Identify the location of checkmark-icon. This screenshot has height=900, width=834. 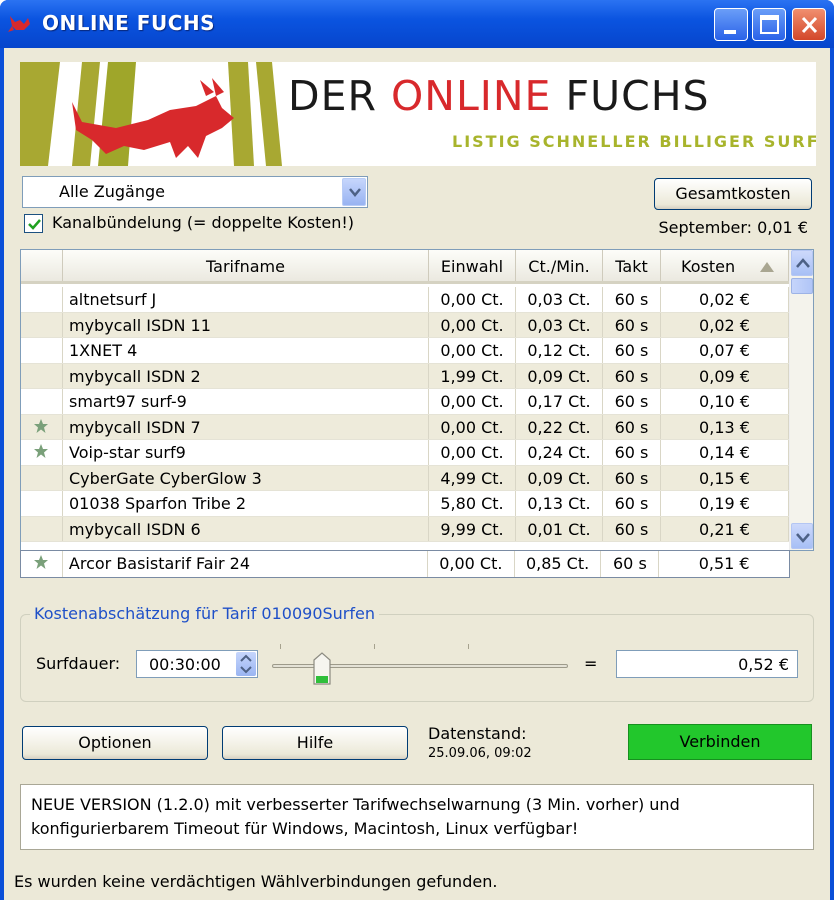
(34, 224).